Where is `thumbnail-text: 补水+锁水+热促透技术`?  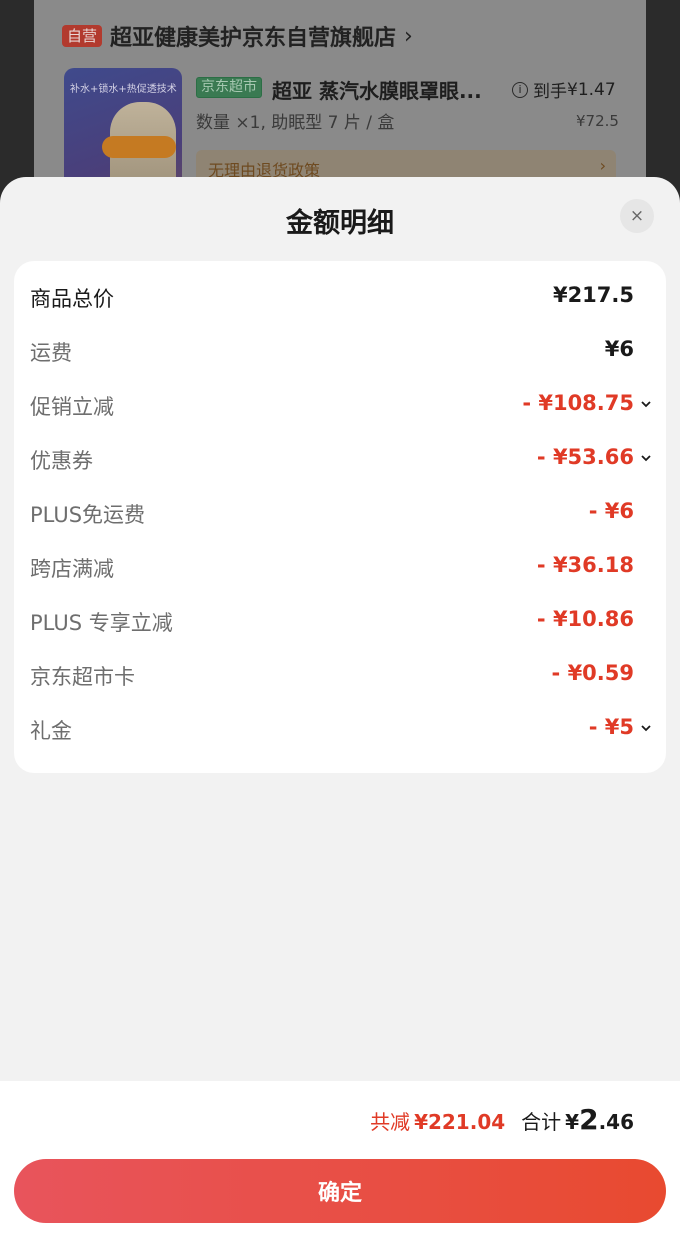
thumbnail-text: 补水+锁水+热促透技术 is located at coordinates (123, 89).